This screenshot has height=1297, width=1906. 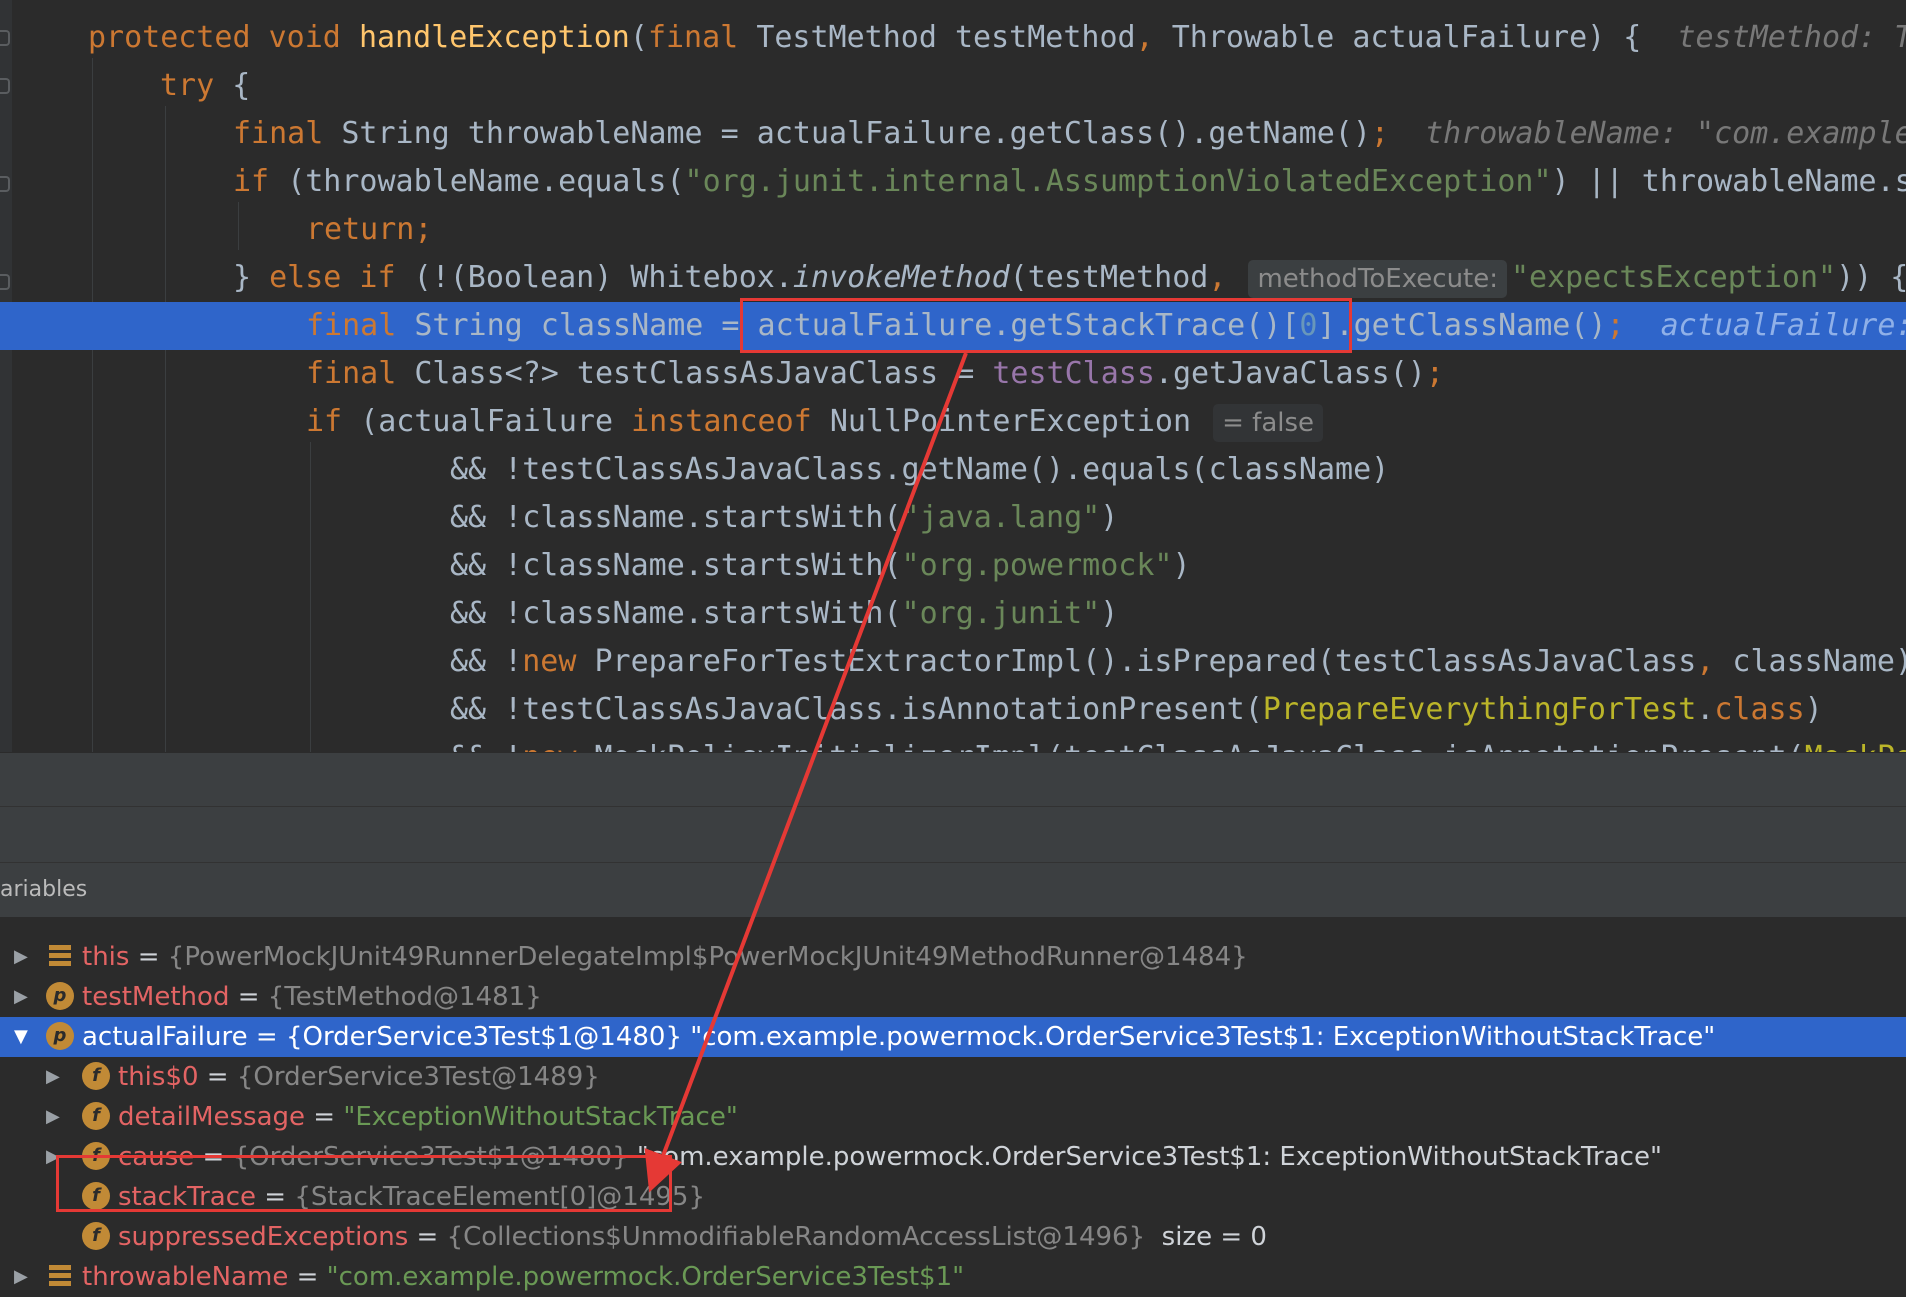 I want to click on variables-panel-header: ariables, so click(x=953, y=890).